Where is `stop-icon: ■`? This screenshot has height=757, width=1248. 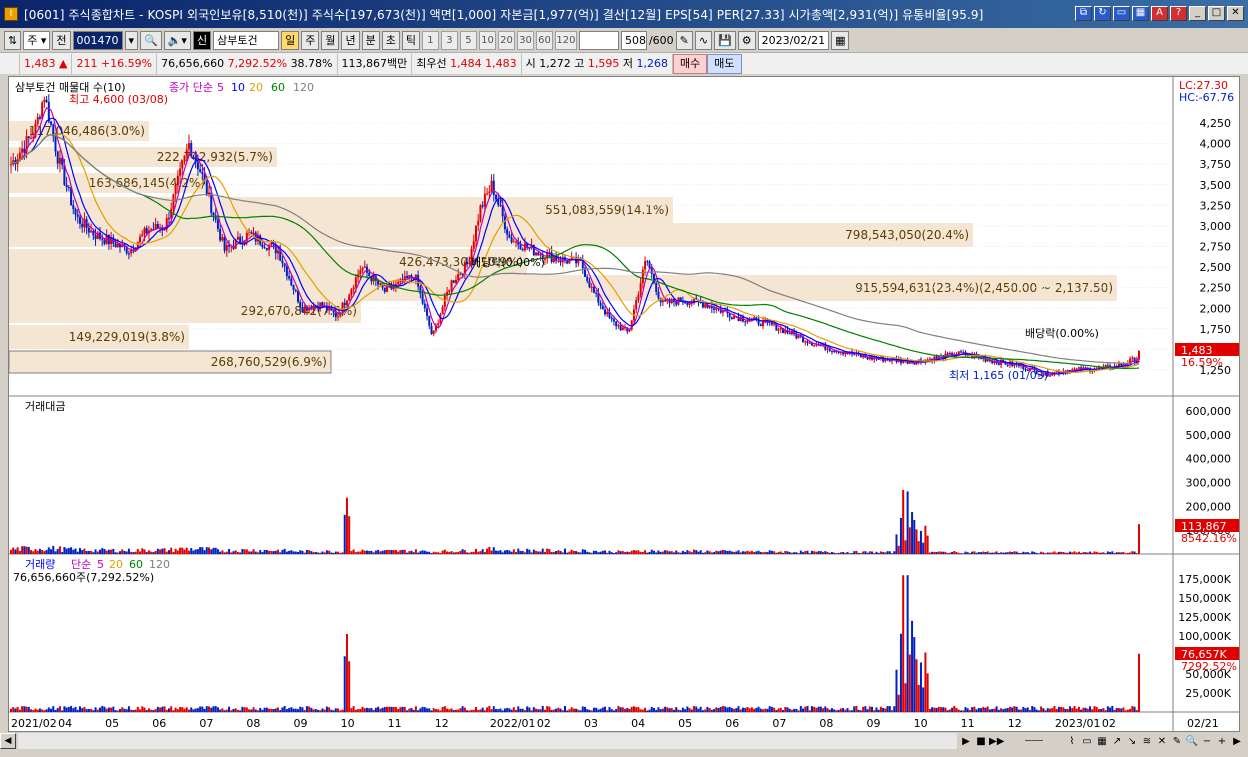
stop-icon: ■ is located at coordinates (981, 741).